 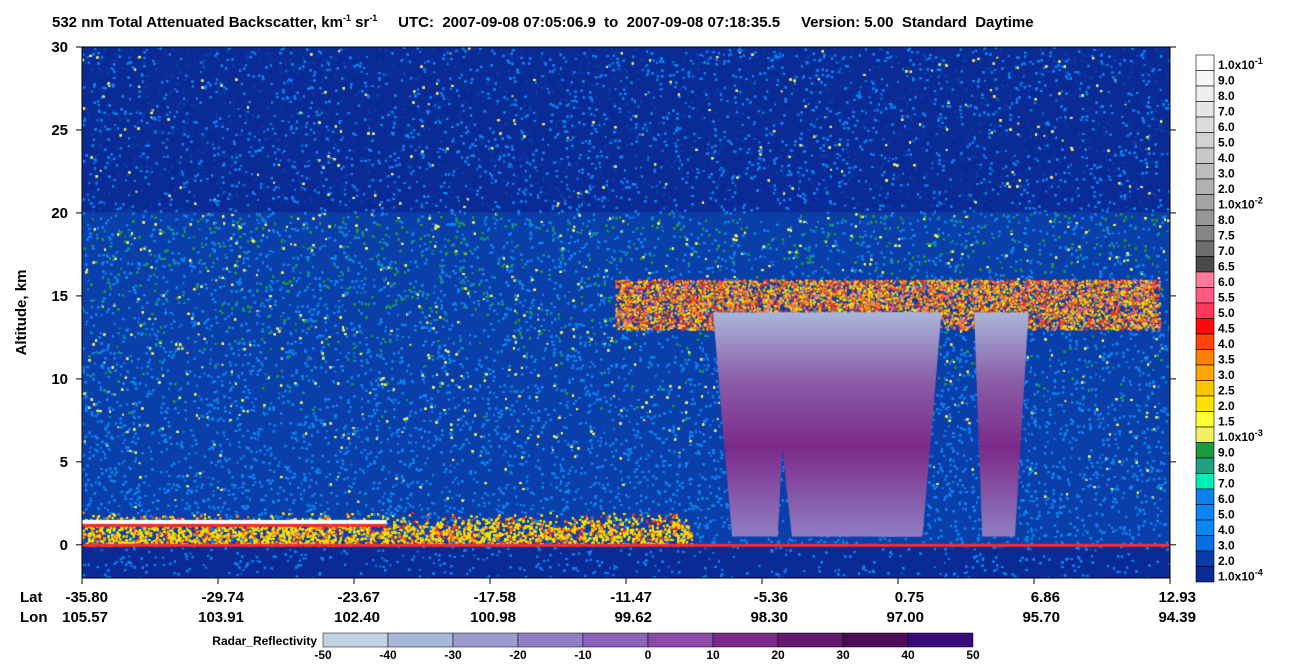 I want to click on colorbar-label: 7.5, so click(x=1226, y=235).